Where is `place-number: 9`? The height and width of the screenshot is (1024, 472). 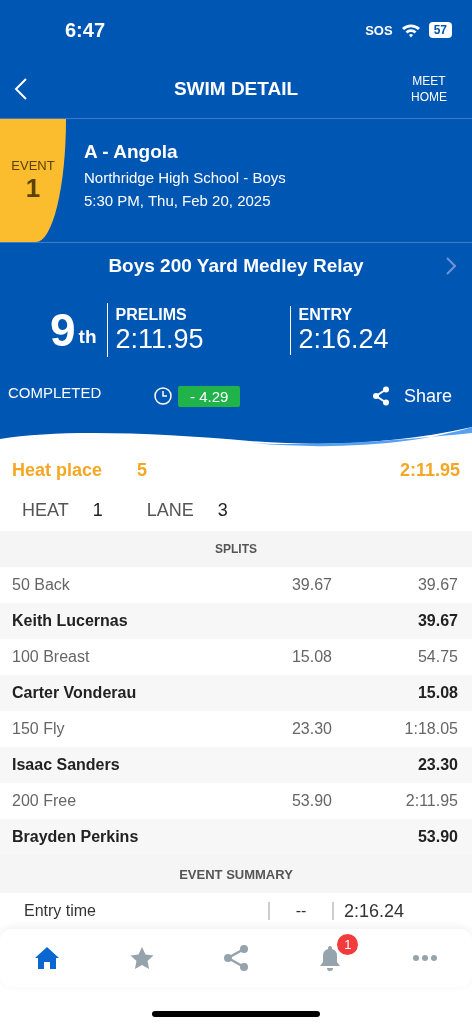 place-number: 9 is located at coordinates (63, 330).